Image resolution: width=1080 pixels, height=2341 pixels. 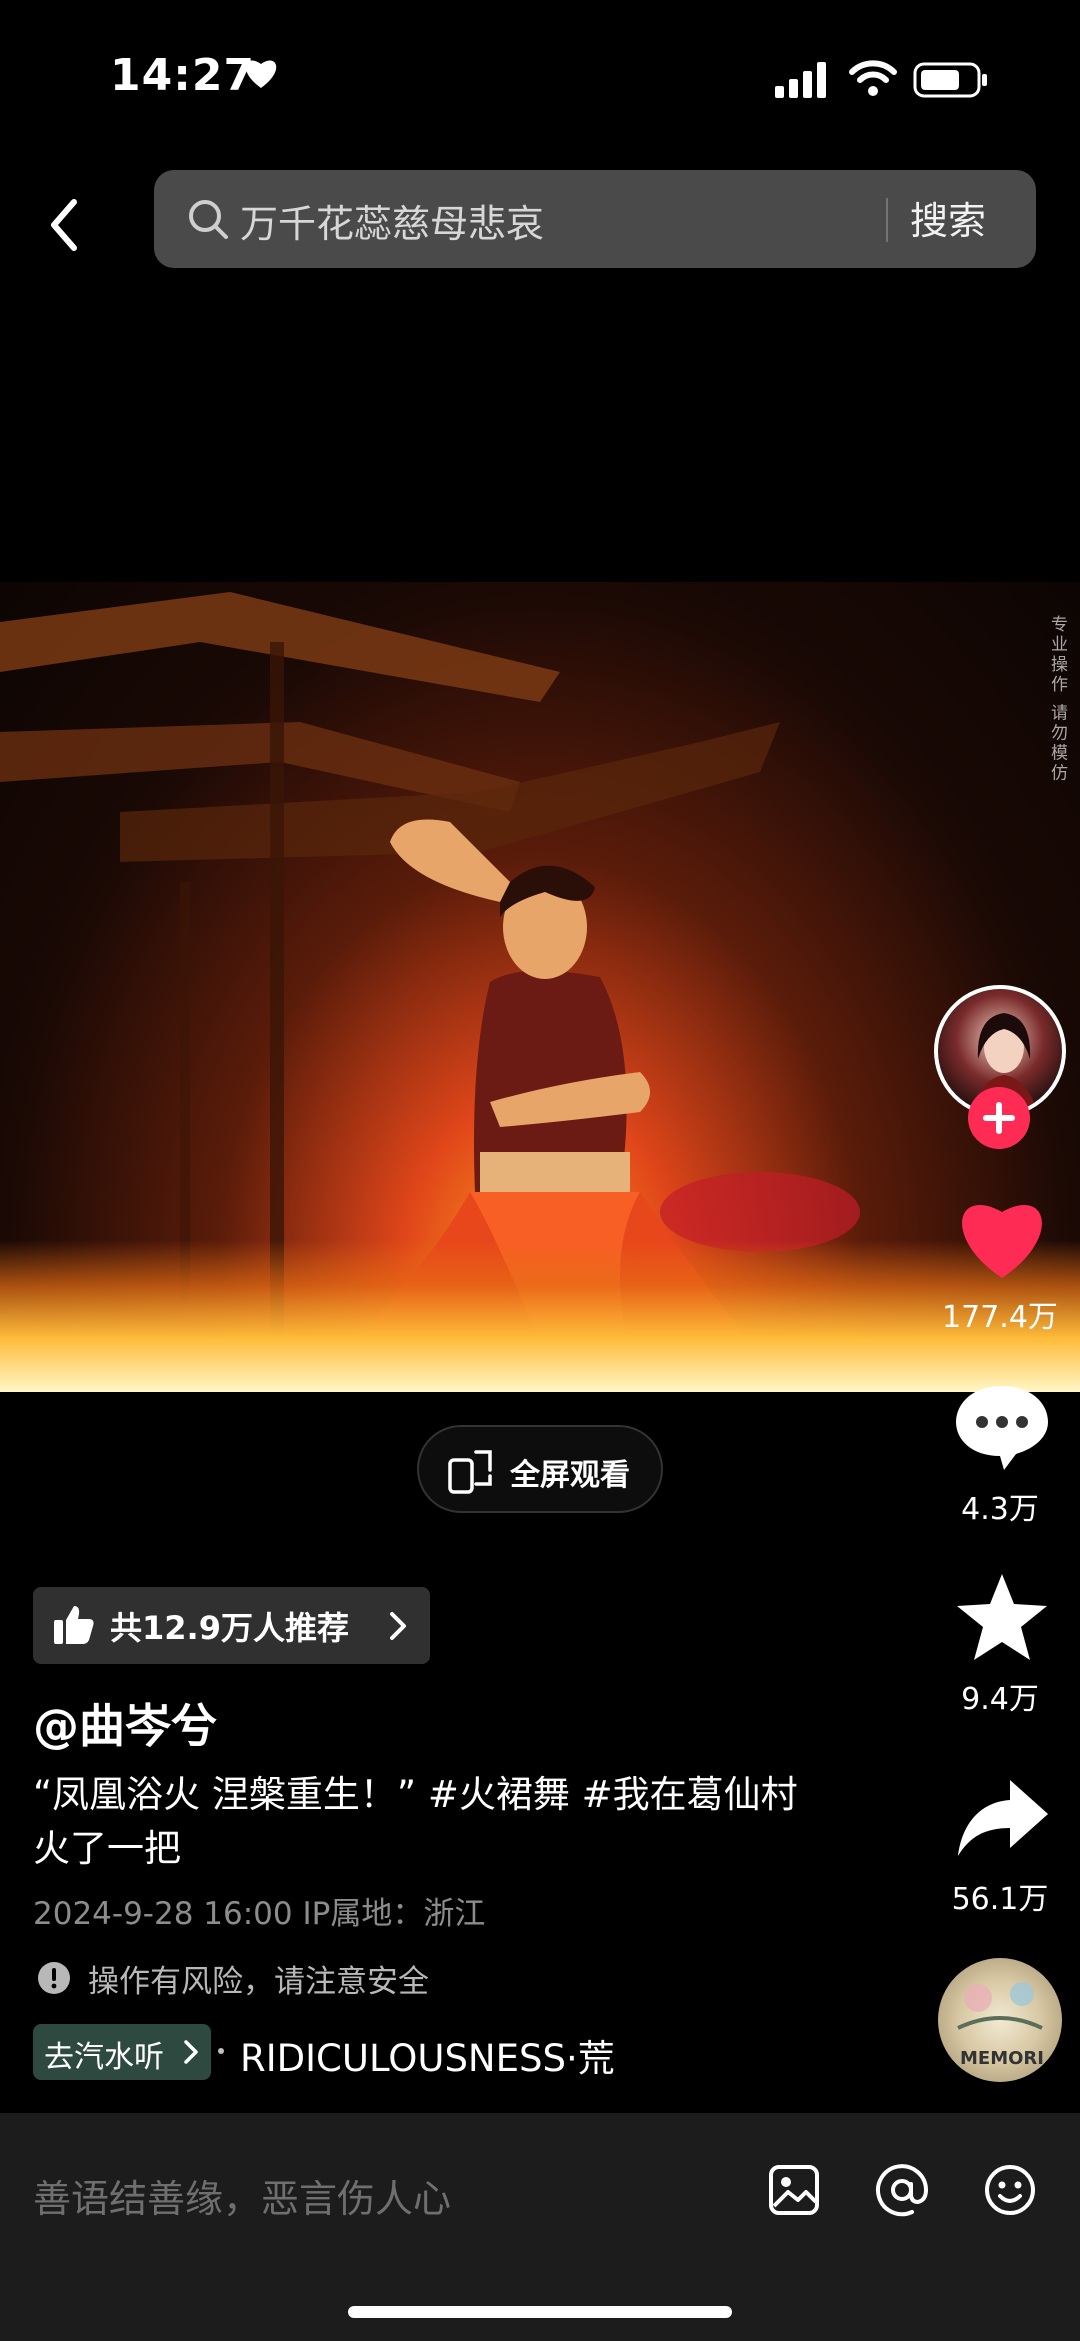 What do you see at coordinates (258, 1982) in the screenshot?
I see `risk-notice: 操作有风险，请注意安全` at bounding box center [258, 1982].